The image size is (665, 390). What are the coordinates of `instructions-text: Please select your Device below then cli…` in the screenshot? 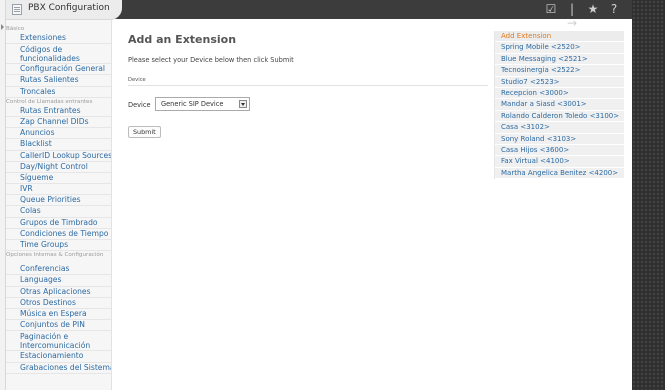 It's located at (211, 60).